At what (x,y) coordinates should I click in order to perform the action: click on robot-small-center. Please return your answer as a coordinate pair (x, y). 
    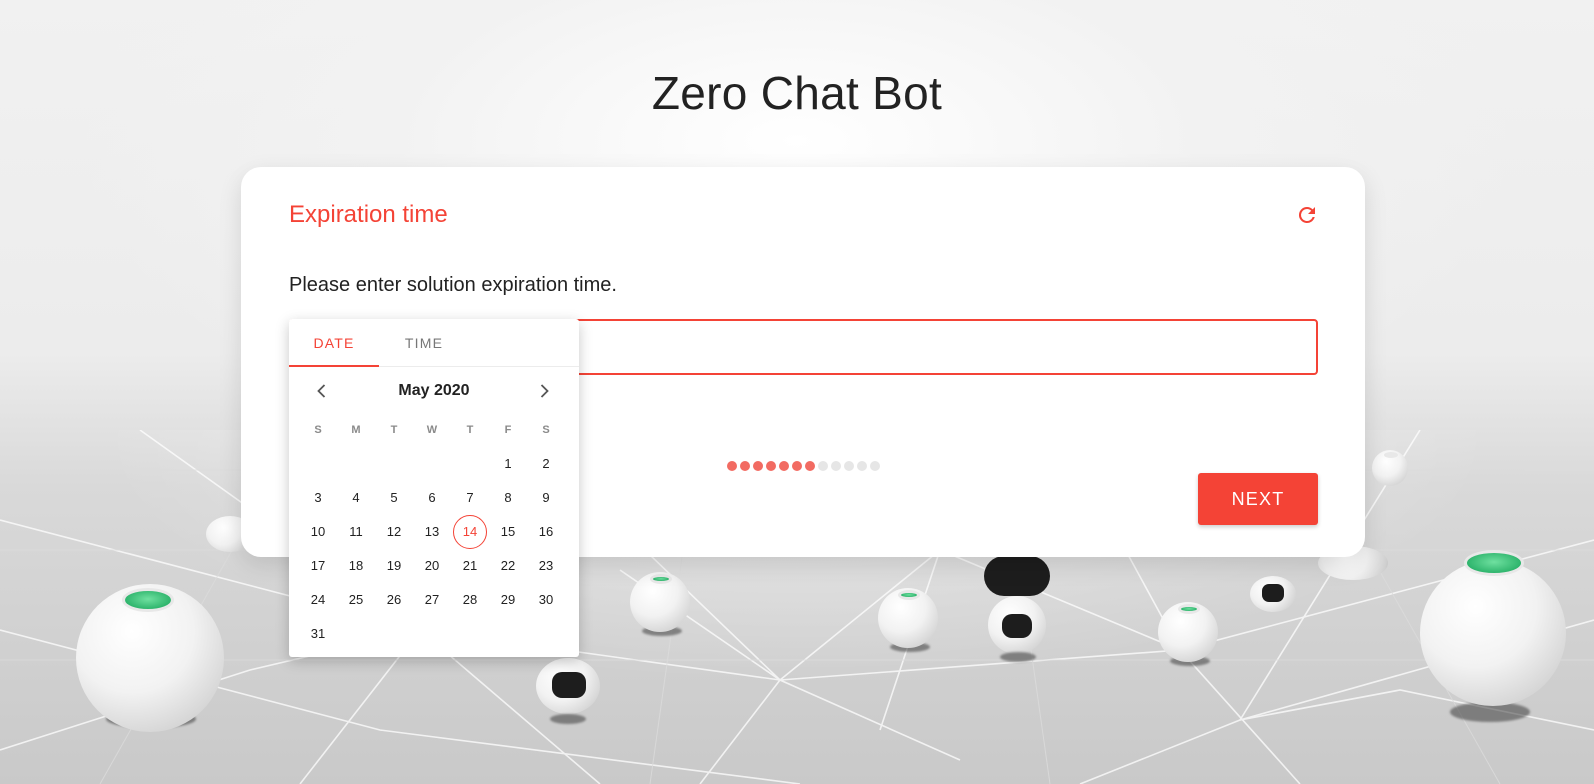
    Looking at the image, I should click on (910, 623).